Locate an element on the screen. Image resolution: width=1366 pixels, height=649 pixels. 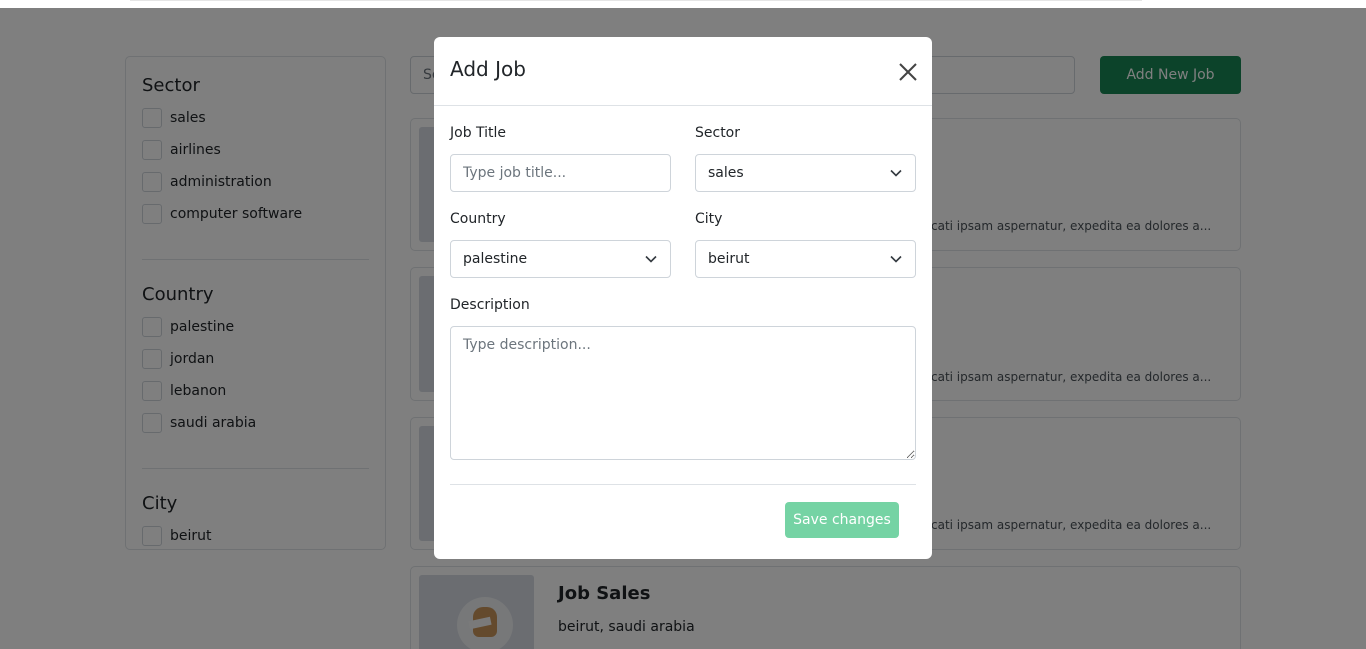
country-selected-value: palestine is located at coordinates (495, 259).